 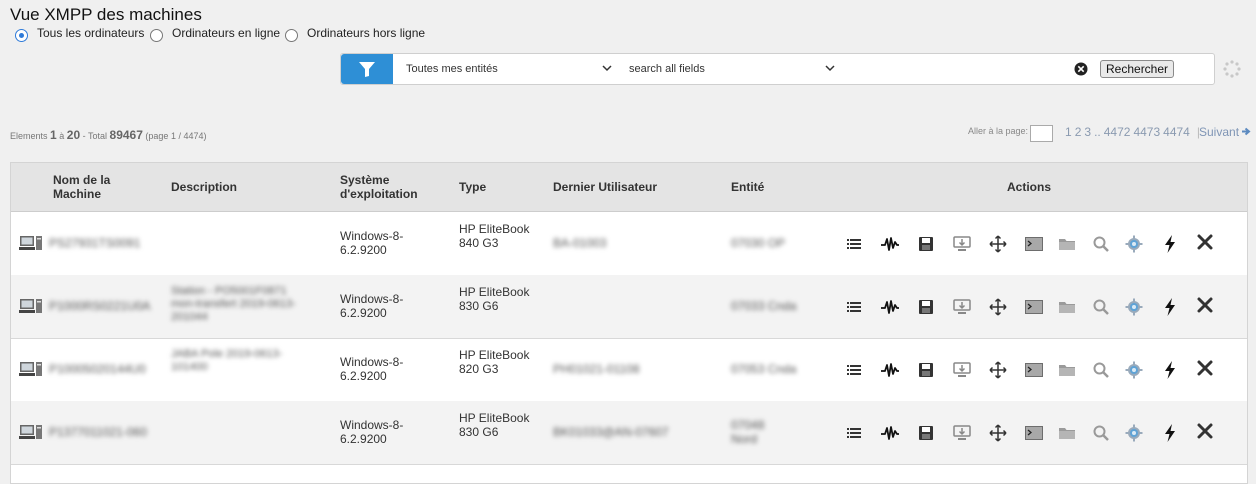 I want to click on radio-selected-indicator, so click(x=21, y=35).